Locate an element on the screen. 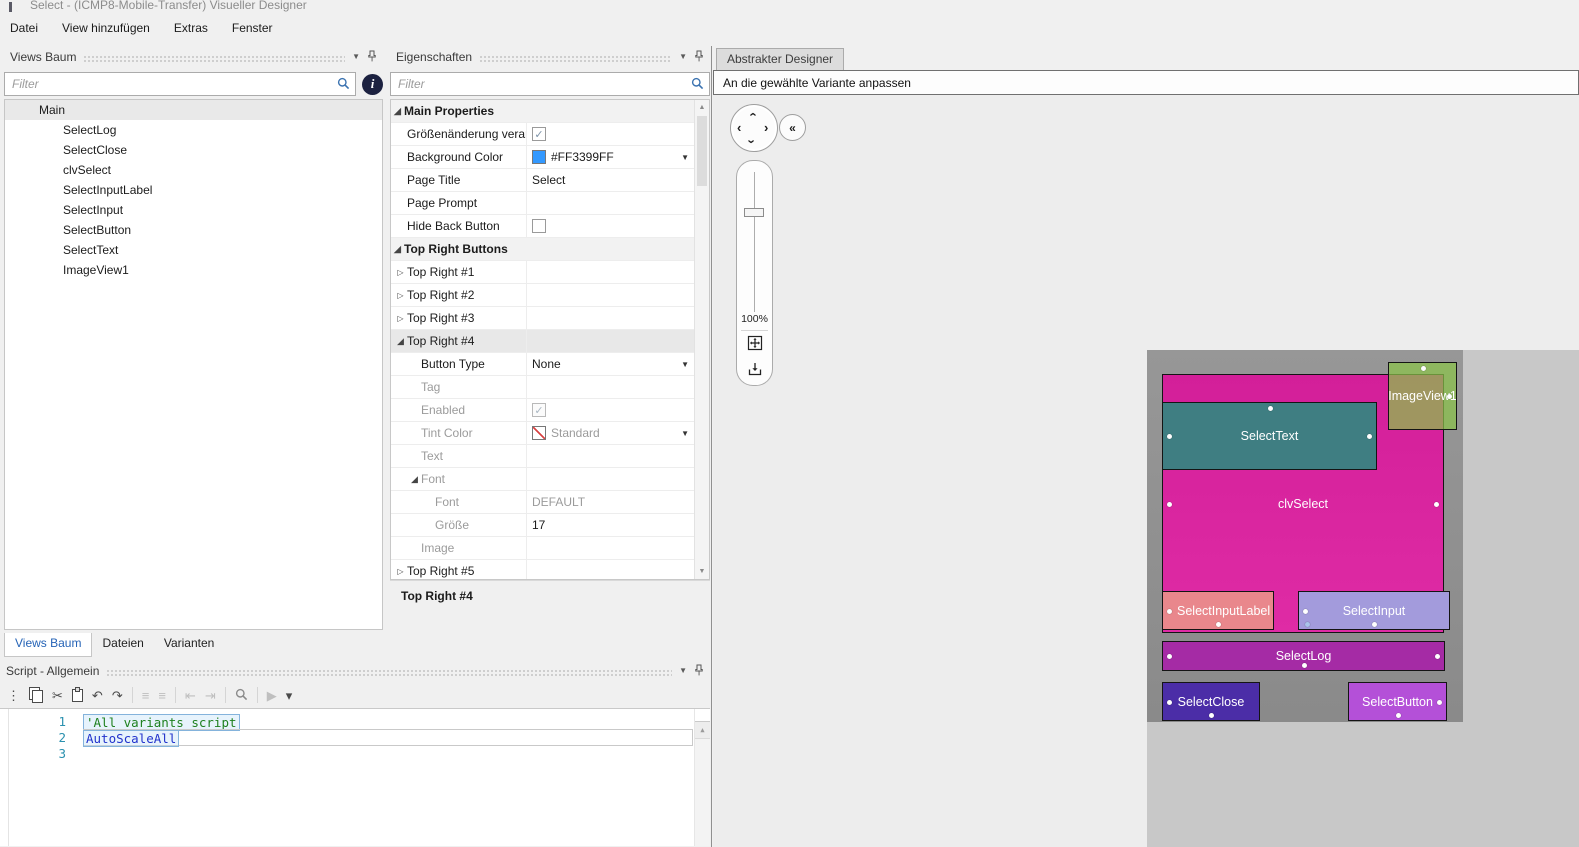  property-value: #FF3399FF ▼ is located at coordinates (610, 157).